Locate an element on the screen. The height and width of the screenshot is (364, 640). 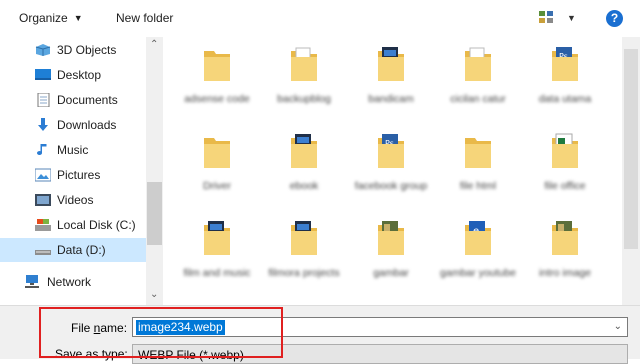
nav-item-label: Pictures is located at coordinates (79, 175).